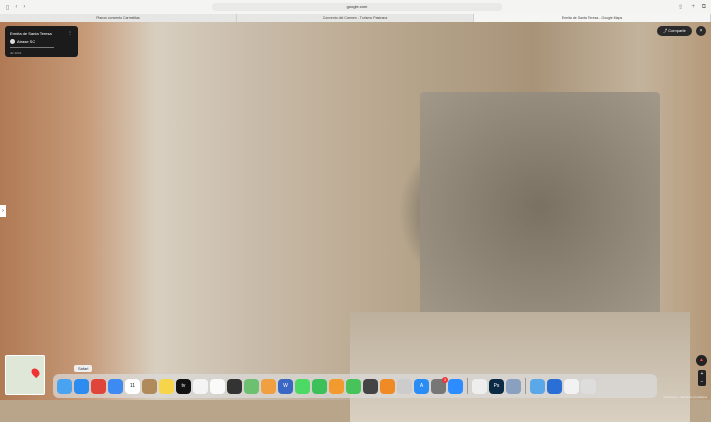 The width and height of the screenshot is (711, 422). I want to click on share-icon: ⇧, so click(680, 7).